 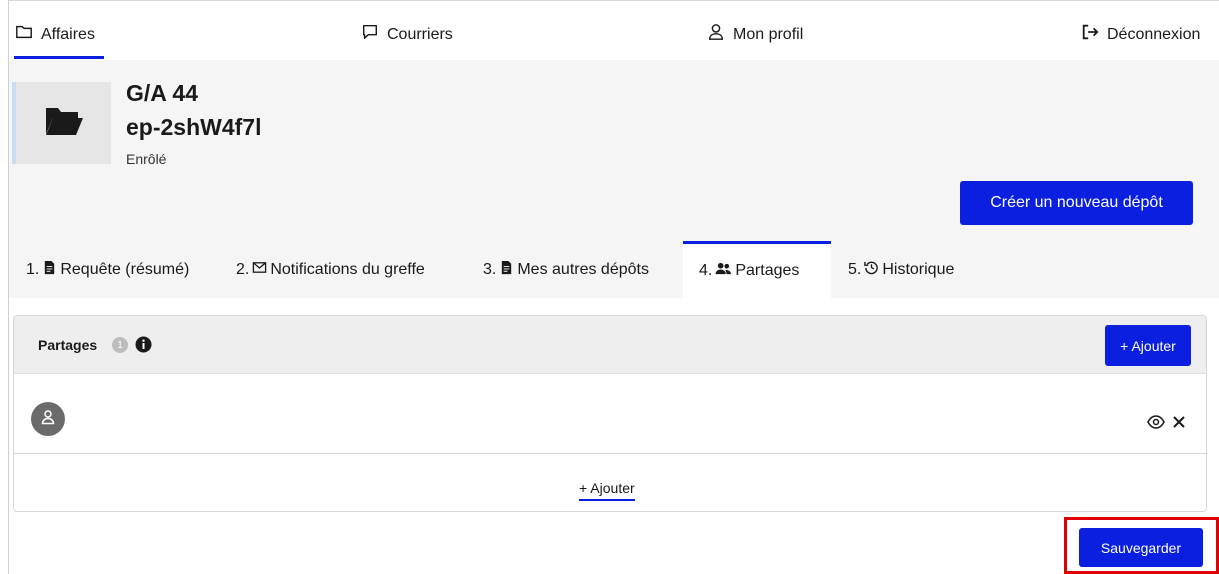 I want to click on tab-historique: 5. Historique, so click(x=901, y=269).